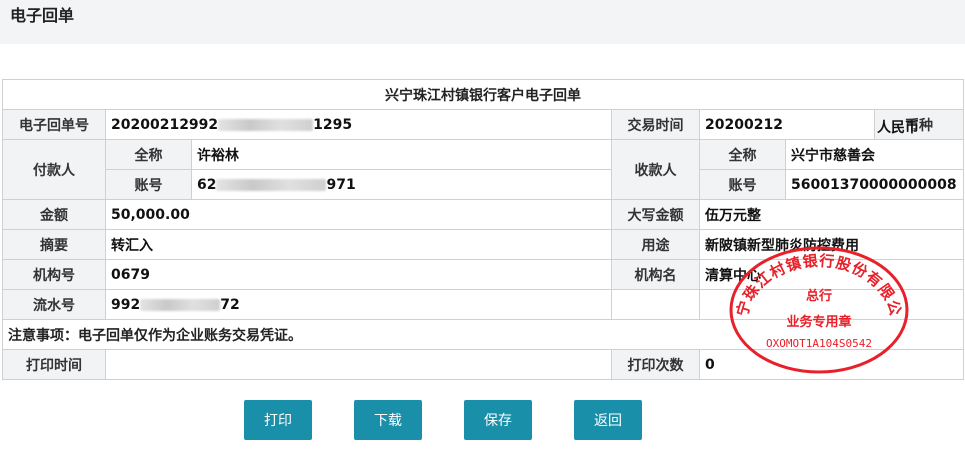  I want to click on back-button: 返回, so click(608, 420).